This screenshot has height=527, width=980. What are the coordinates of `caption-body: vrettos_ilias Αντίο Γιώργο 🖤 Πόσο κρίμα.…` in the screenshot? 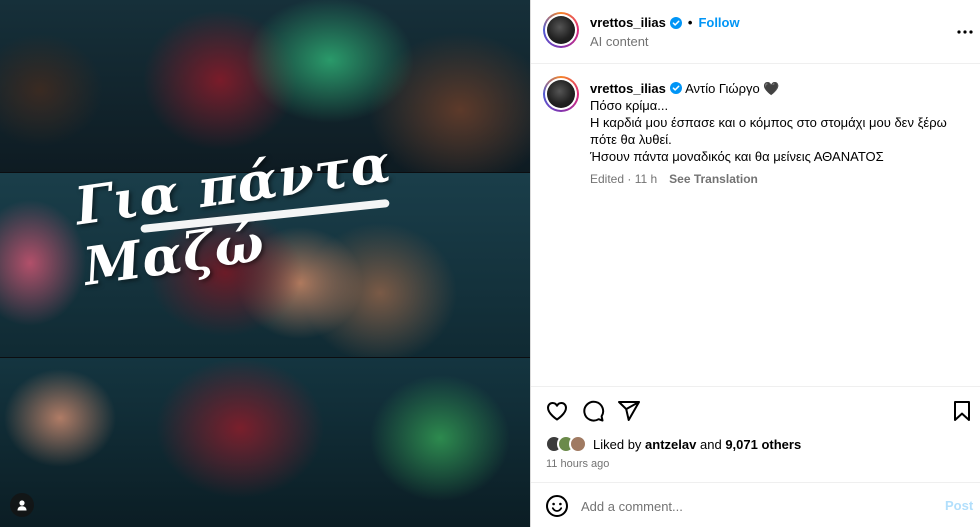 It's located at (780, 134).